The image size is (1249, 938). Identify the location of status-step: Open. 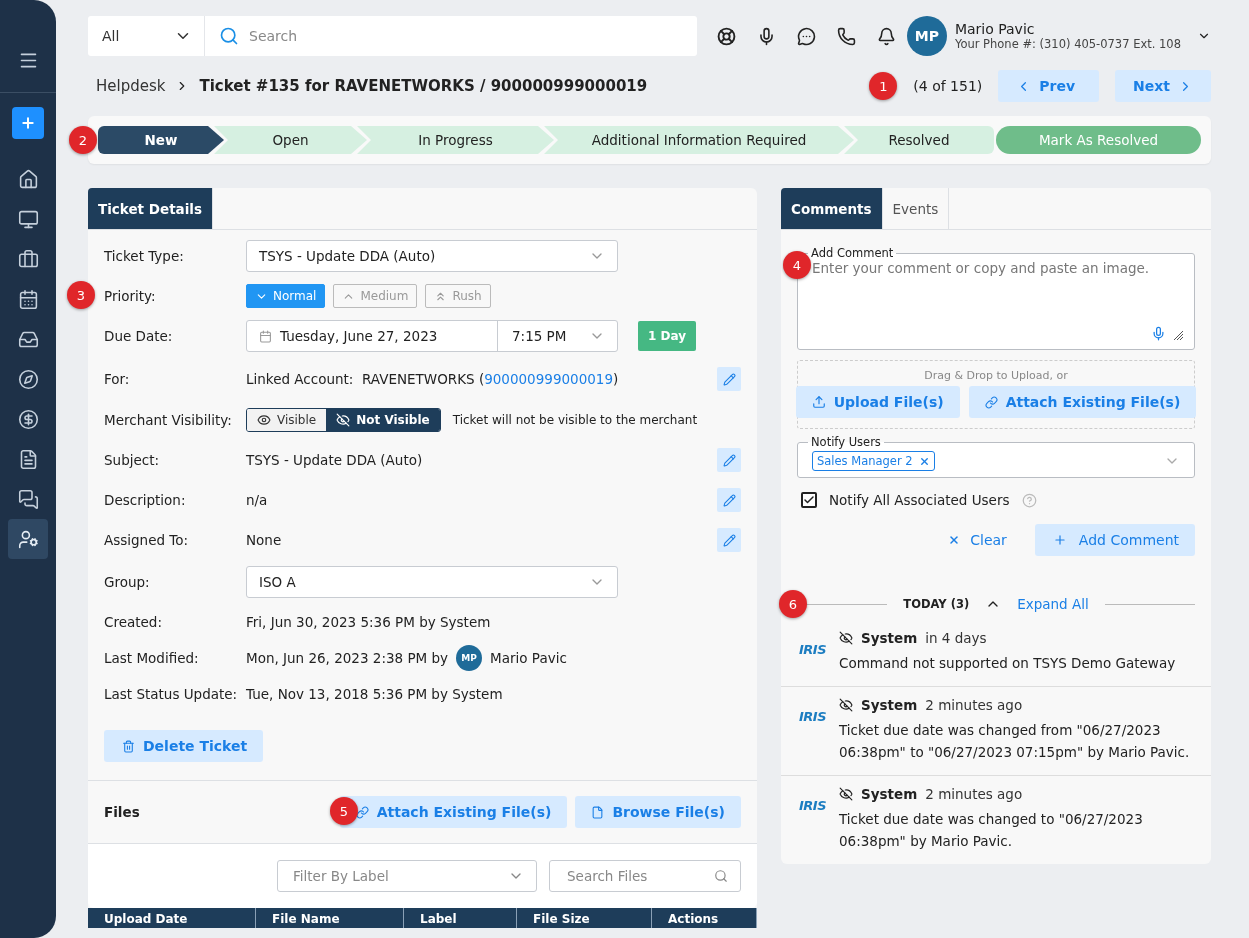
(290, 140).